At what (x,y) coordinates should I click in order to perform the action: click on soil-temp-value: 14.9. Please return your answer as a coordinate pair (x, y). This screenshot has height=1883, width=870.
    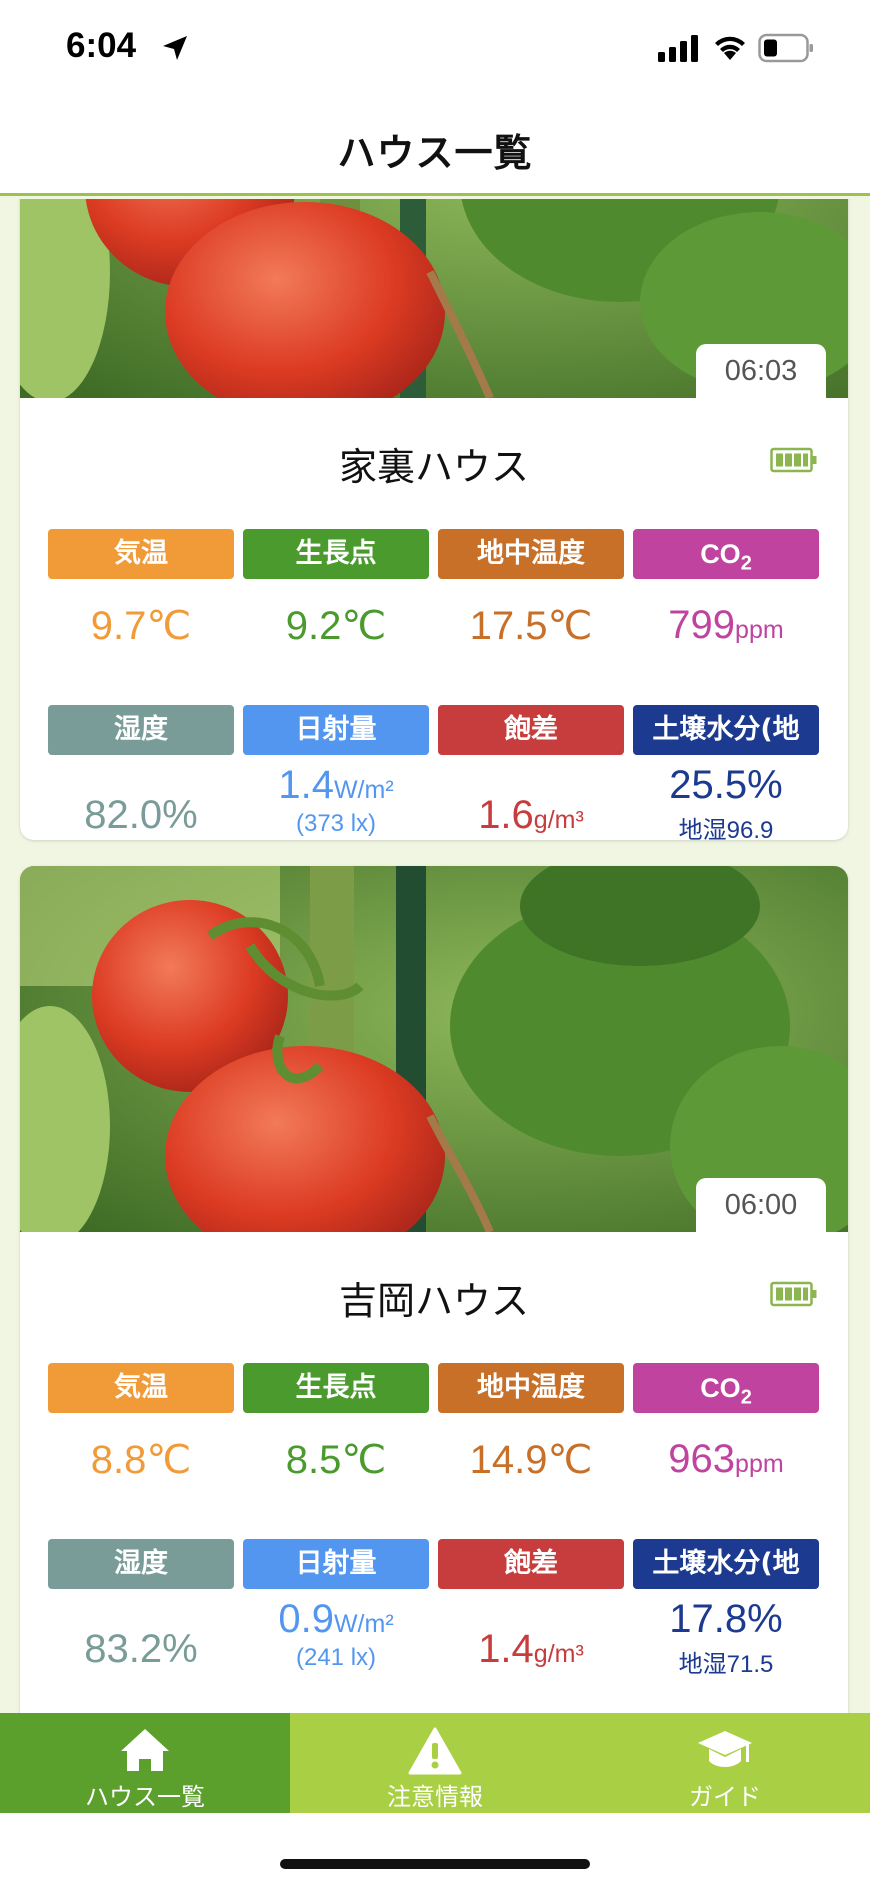
    Looking at the image, I should click on (508, 1460).